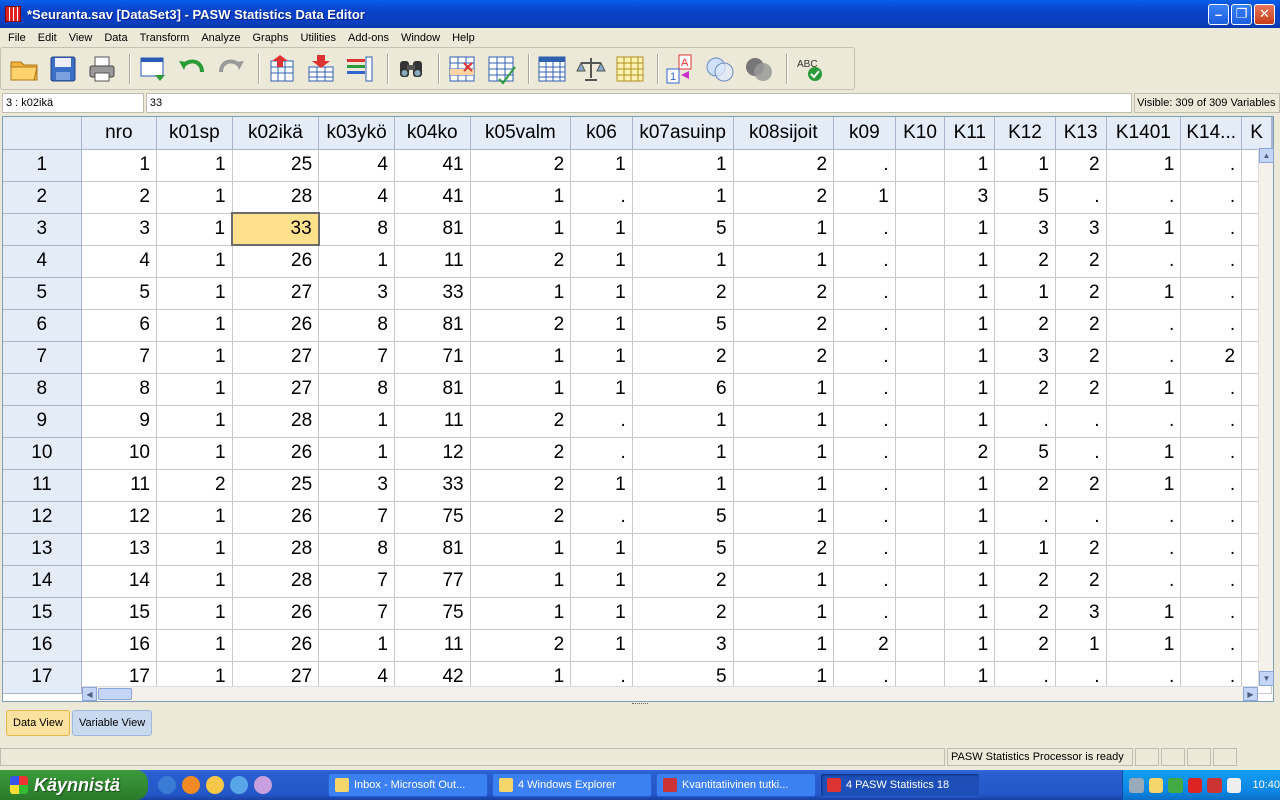 This screenshot has width=1280, height=800. Describe the element at coordinates (194, 133) in the screenshot. I see `column-header: k01sp` at that location.